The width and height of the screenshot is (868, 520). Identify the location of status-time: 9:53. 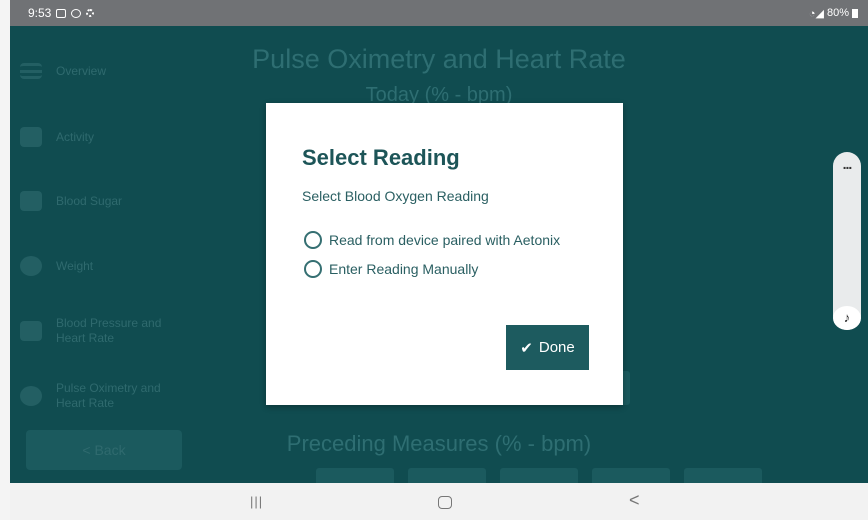
(40, 13).